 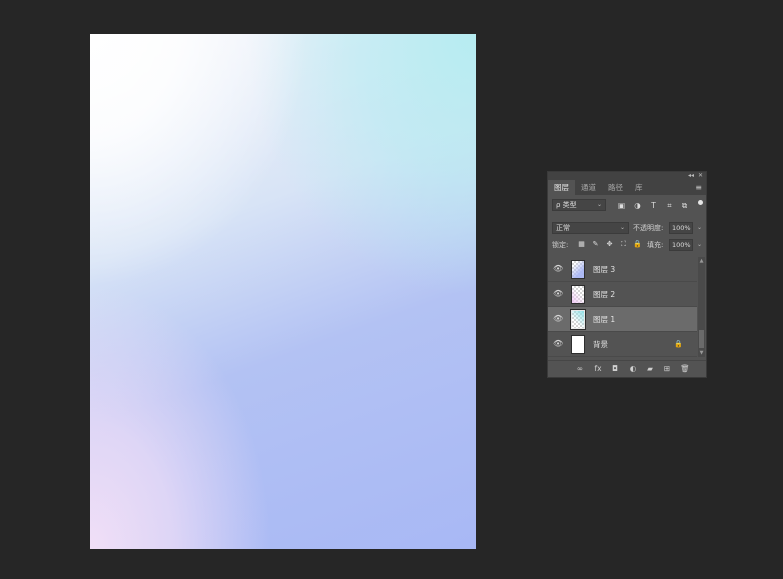 I want to click on layers-list: 👁 图层 3 👁 图层 2 👁 图层 1 👁 背景 🔒, so click(x=622, y=307).